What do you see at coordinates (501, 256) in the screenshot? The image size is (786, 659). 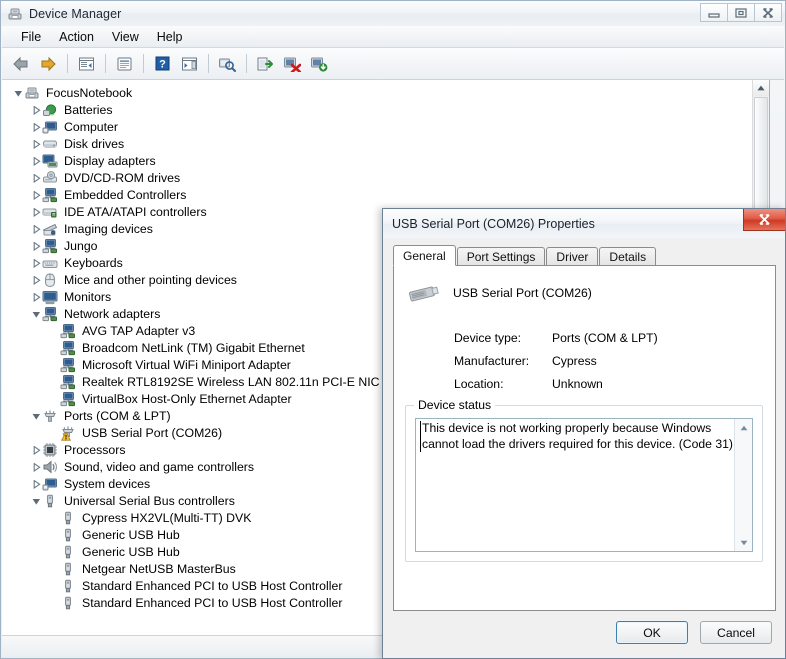 I see `tab-port-settings: Port Settings` at bounding box center [501, 256].